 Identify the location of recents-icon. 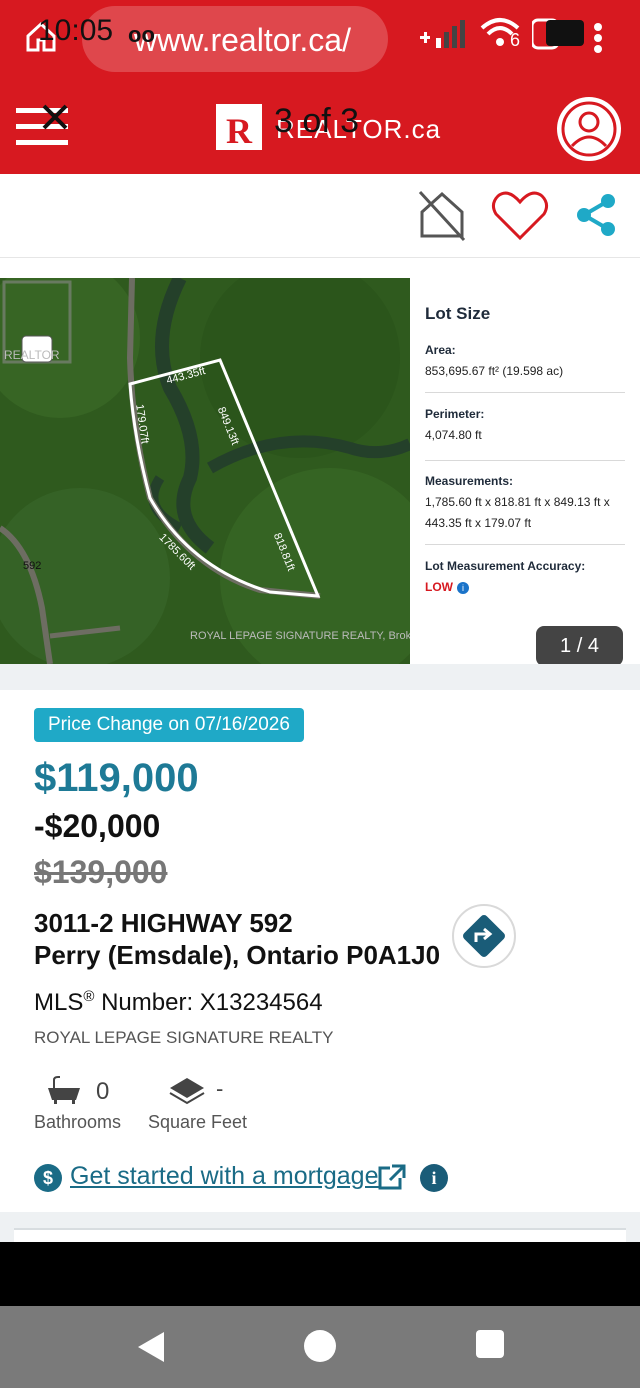
(490, 1344).